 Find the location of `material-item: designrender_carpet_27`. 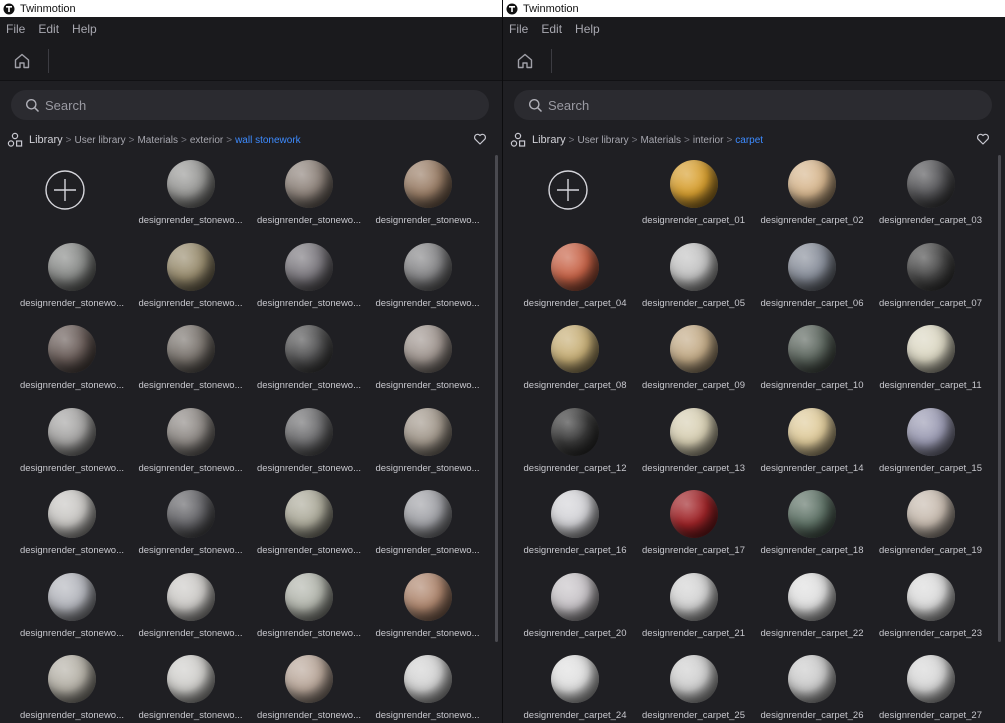

material-item: designrender_carpet_27 is located at coordinates (931, 684).